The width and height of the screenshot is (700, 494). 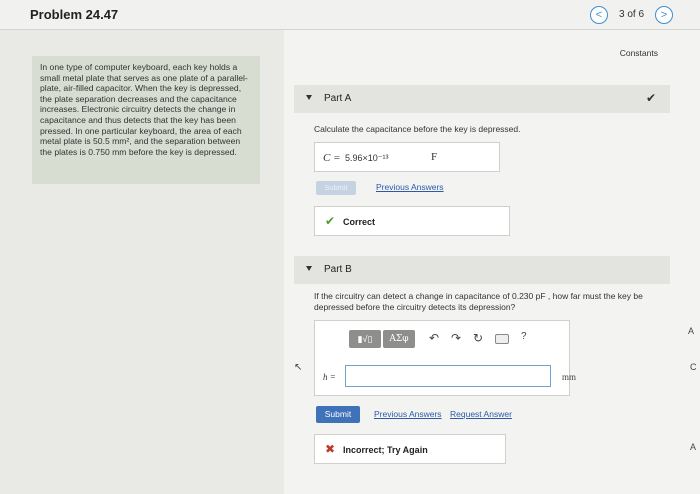 What do you see at coordinates (412, 221) in the screenshot?
I see `part-a-feedback: ✔ Correct` at bounding box center [412, 221].